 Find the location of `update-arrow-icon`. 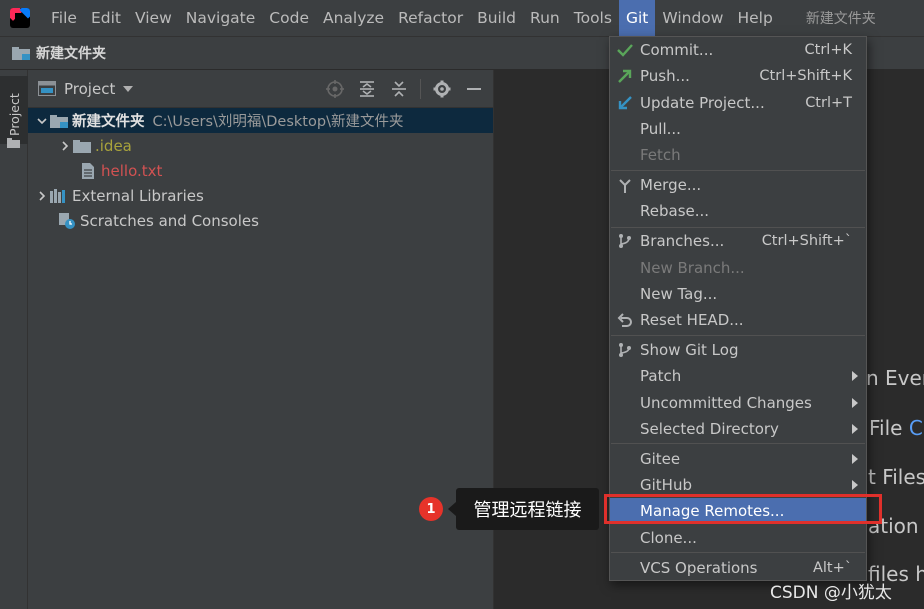

update-arrow-icon is located at coordinates (625, 103).